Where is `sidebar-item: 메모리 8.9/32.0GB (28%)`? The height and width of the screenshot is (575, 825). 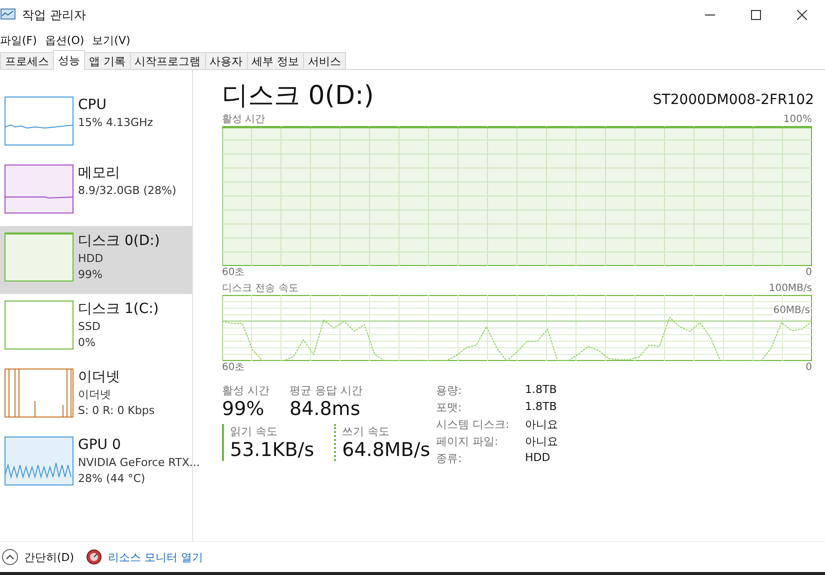 sidebar-item: 메모리 8.9/32.0GB (28%) is located at coordinates (96, 192).